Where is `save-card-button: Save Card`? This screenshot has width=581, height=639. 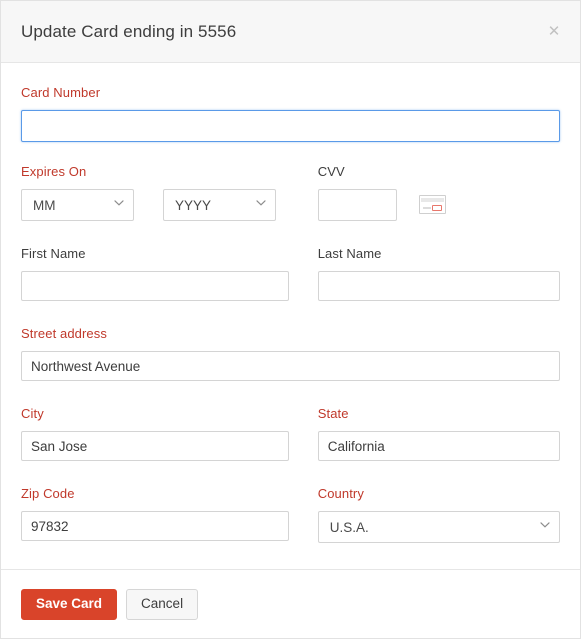
save-card-button: Save Card is located at coordinates (69, 604).